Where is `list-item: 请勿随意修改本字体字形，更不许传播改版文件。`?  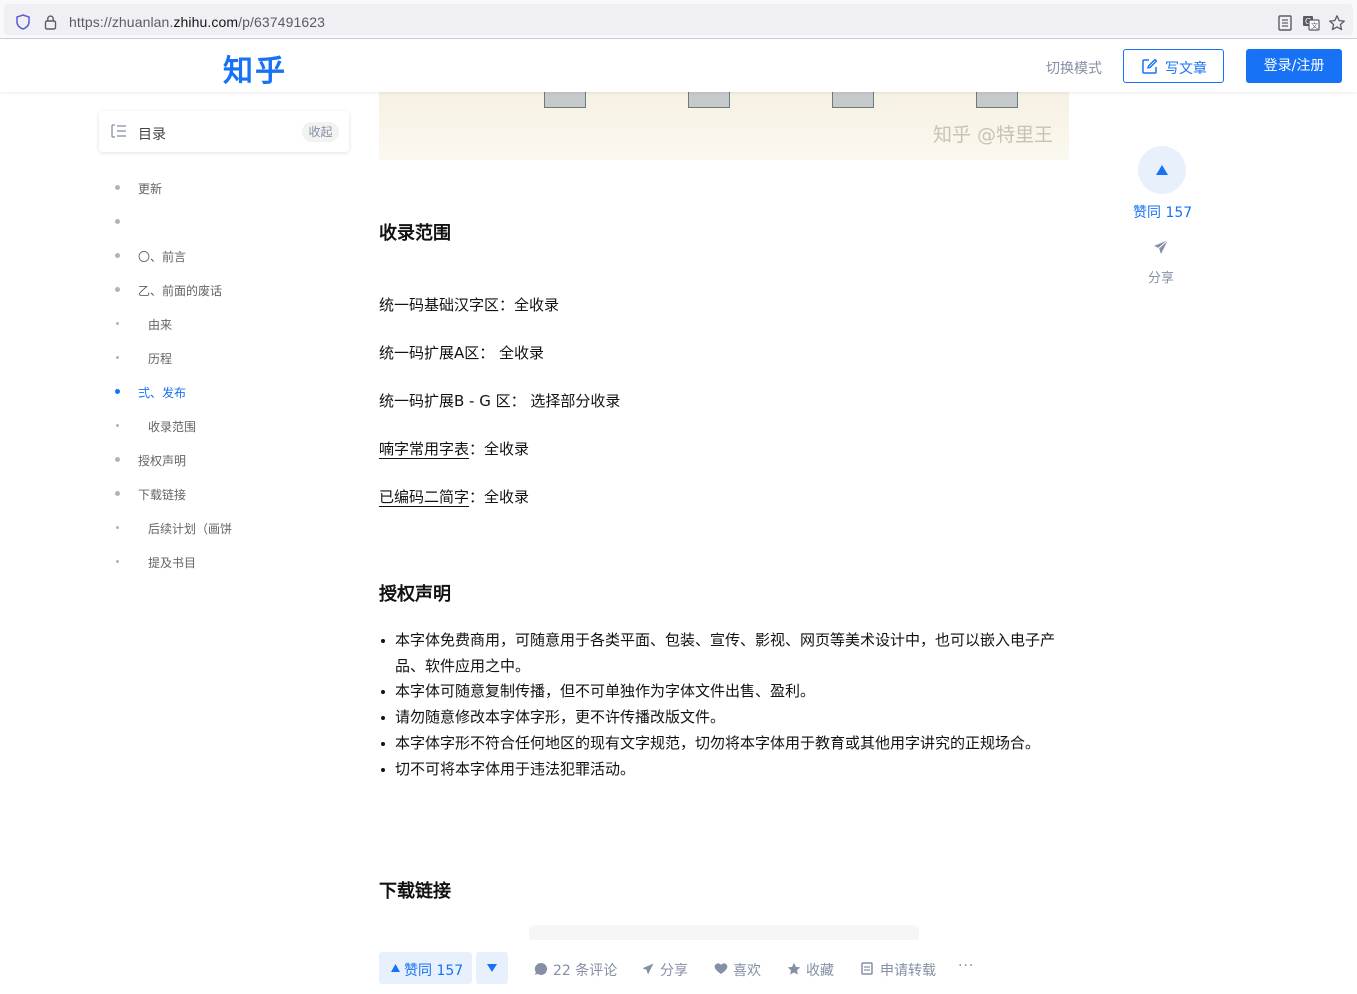
list-item: 请勿随意修改本字体字形，更不许传播改版文件。 is located at coordinates (724, 718).